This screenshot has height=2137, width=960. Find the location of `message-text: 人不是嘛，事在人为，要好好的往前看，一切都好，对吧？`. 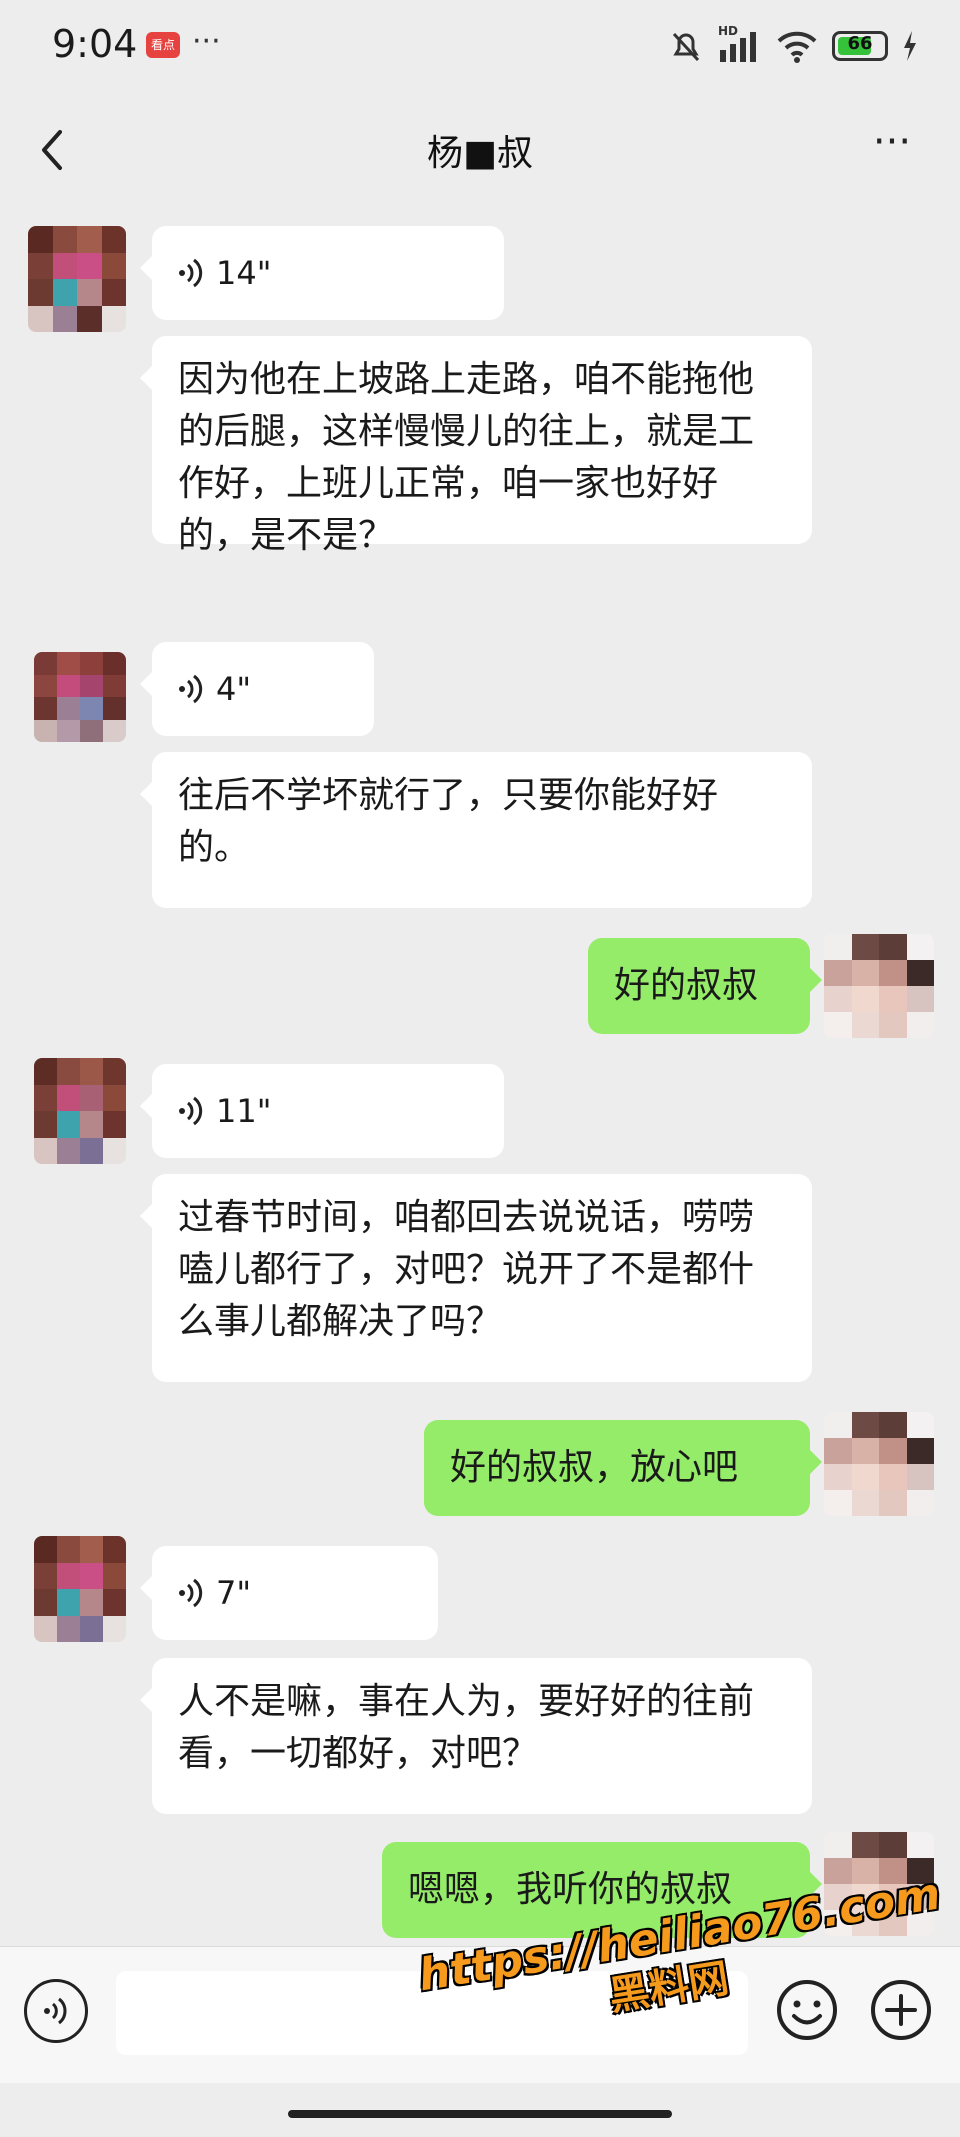

message-text: 人不是嘛，事在人为，要好好的往前看，一切都好，对吧？ is located at coordinates (466, 1727).